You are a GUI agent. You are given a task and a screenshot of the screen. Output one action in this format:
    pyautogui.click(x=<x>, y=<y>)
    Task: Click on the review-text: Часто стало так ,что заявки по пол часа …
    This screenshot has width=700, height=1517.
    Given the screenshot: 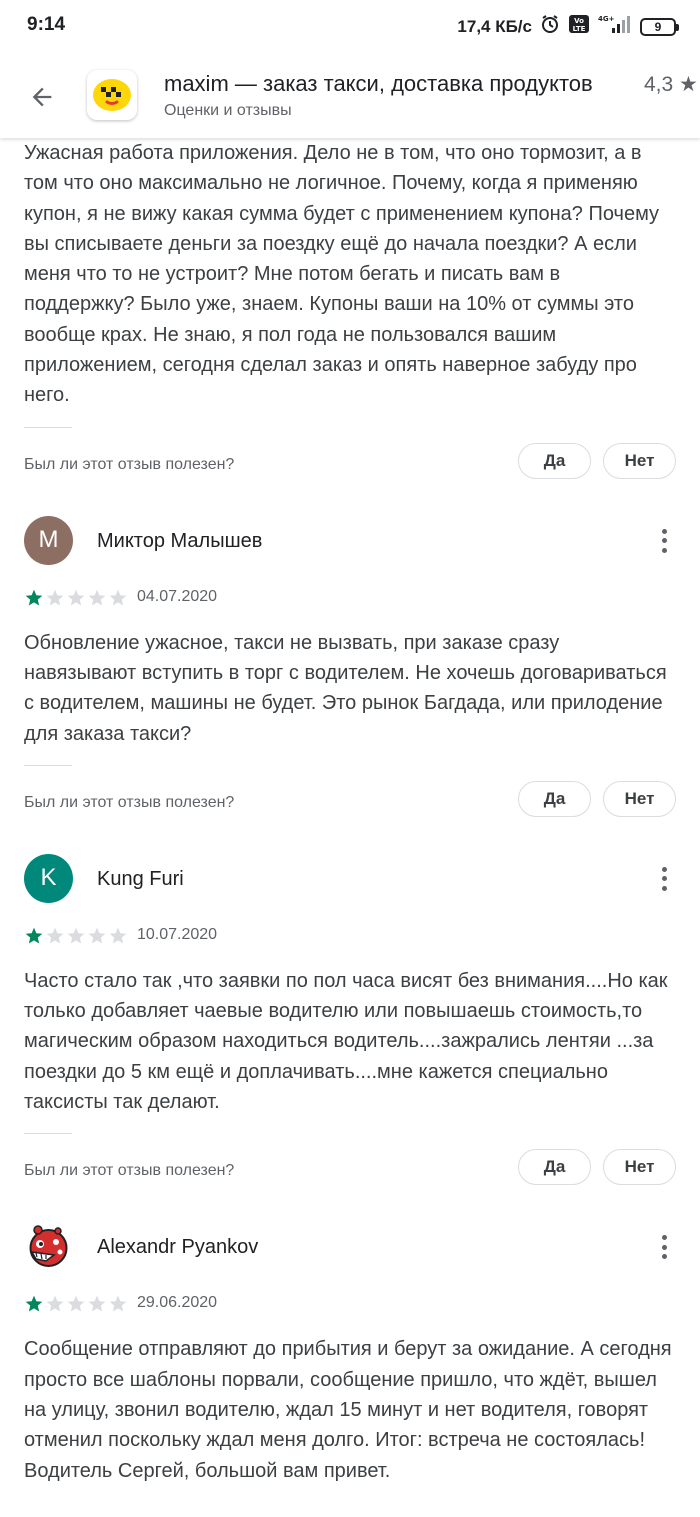 What is the action you would take?
    pyautogui.click(x=346, y=1041)
    